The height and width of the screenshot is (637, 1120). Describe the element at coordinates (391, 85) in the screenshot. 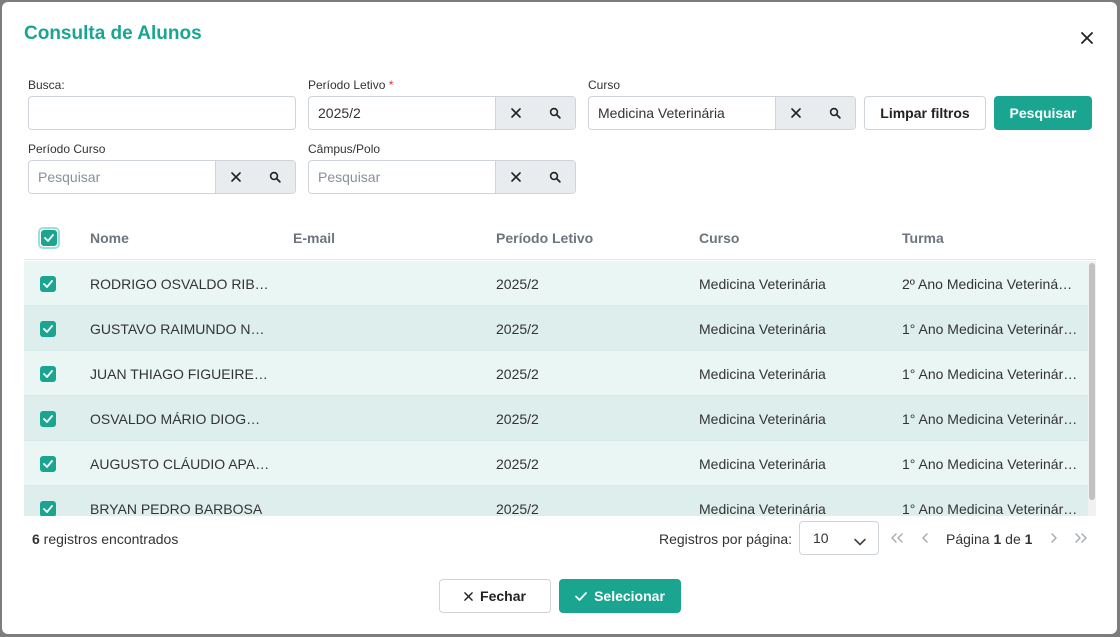

I see `required-marker: *` at that location.